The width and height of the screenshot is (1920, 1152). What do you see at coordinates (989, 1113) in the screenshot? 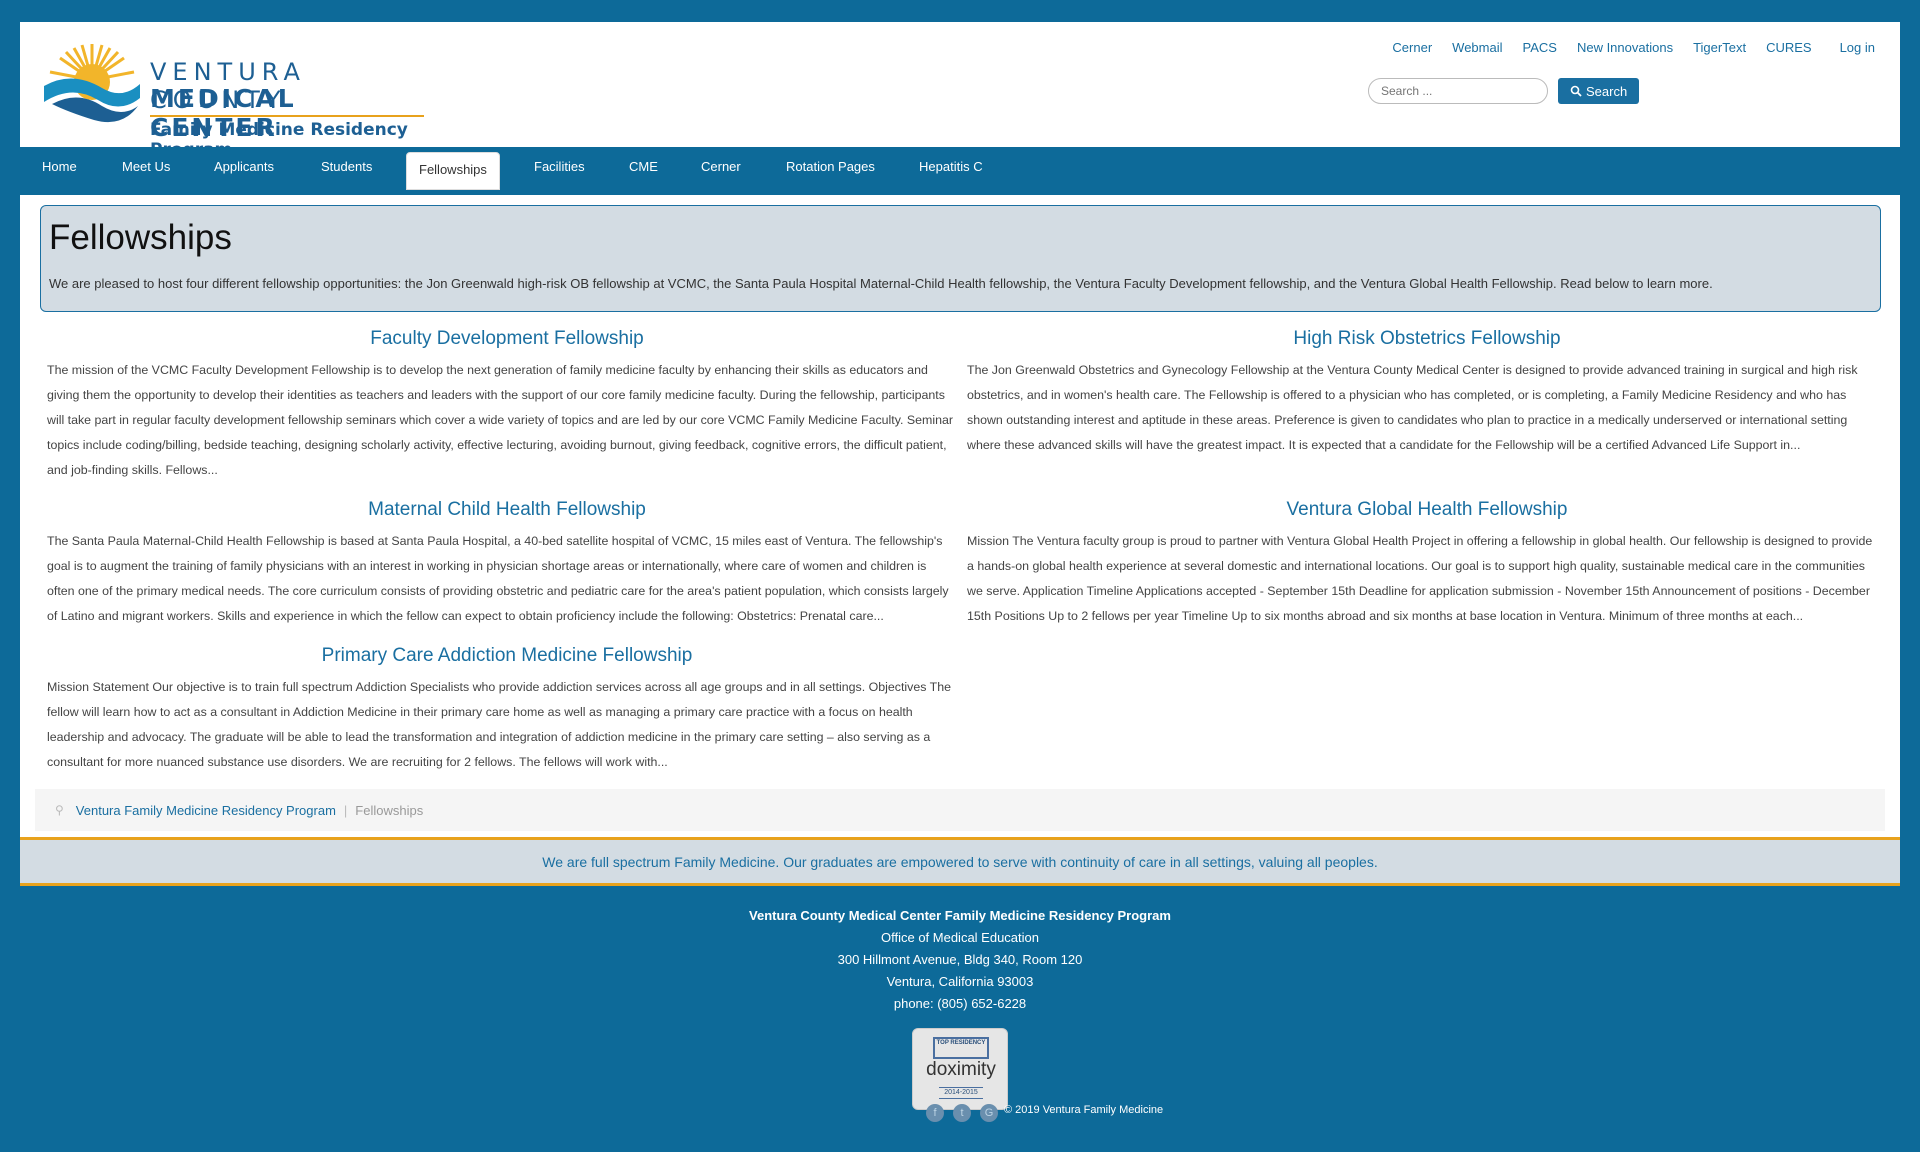
I see `google-icon: G` at bounding box center [989, 1113].